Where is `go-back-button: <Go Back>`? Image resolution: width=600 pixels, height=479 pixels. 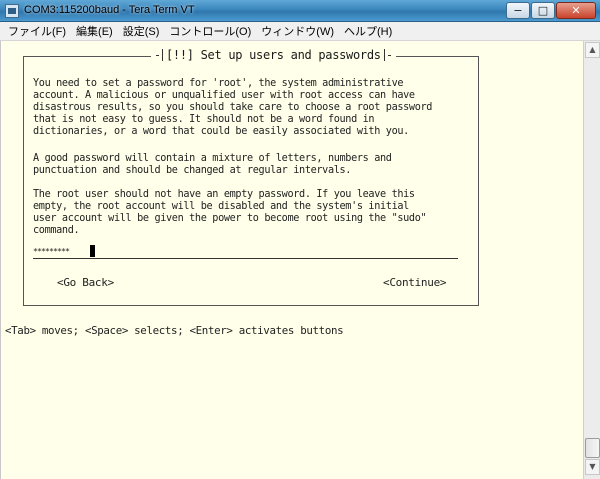
go-back-button: <Go Back> is located at coordinates (85, 282).